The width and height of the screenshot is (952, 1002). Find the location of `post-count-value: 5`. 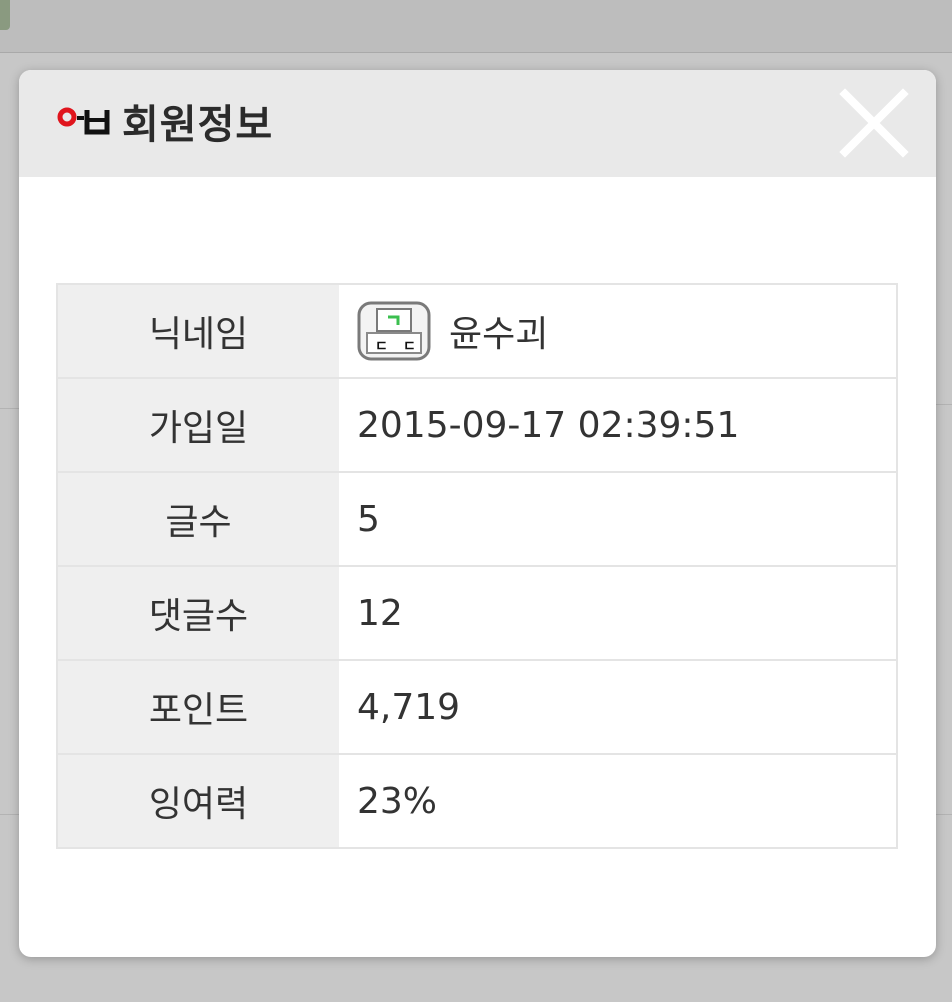

post-count-value: 5 is located at coordinates (618, 519).